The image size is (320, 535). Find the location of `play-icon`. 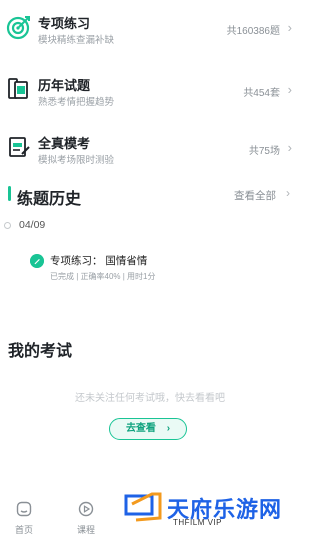

play-icon is located at coordinates (86, 509).